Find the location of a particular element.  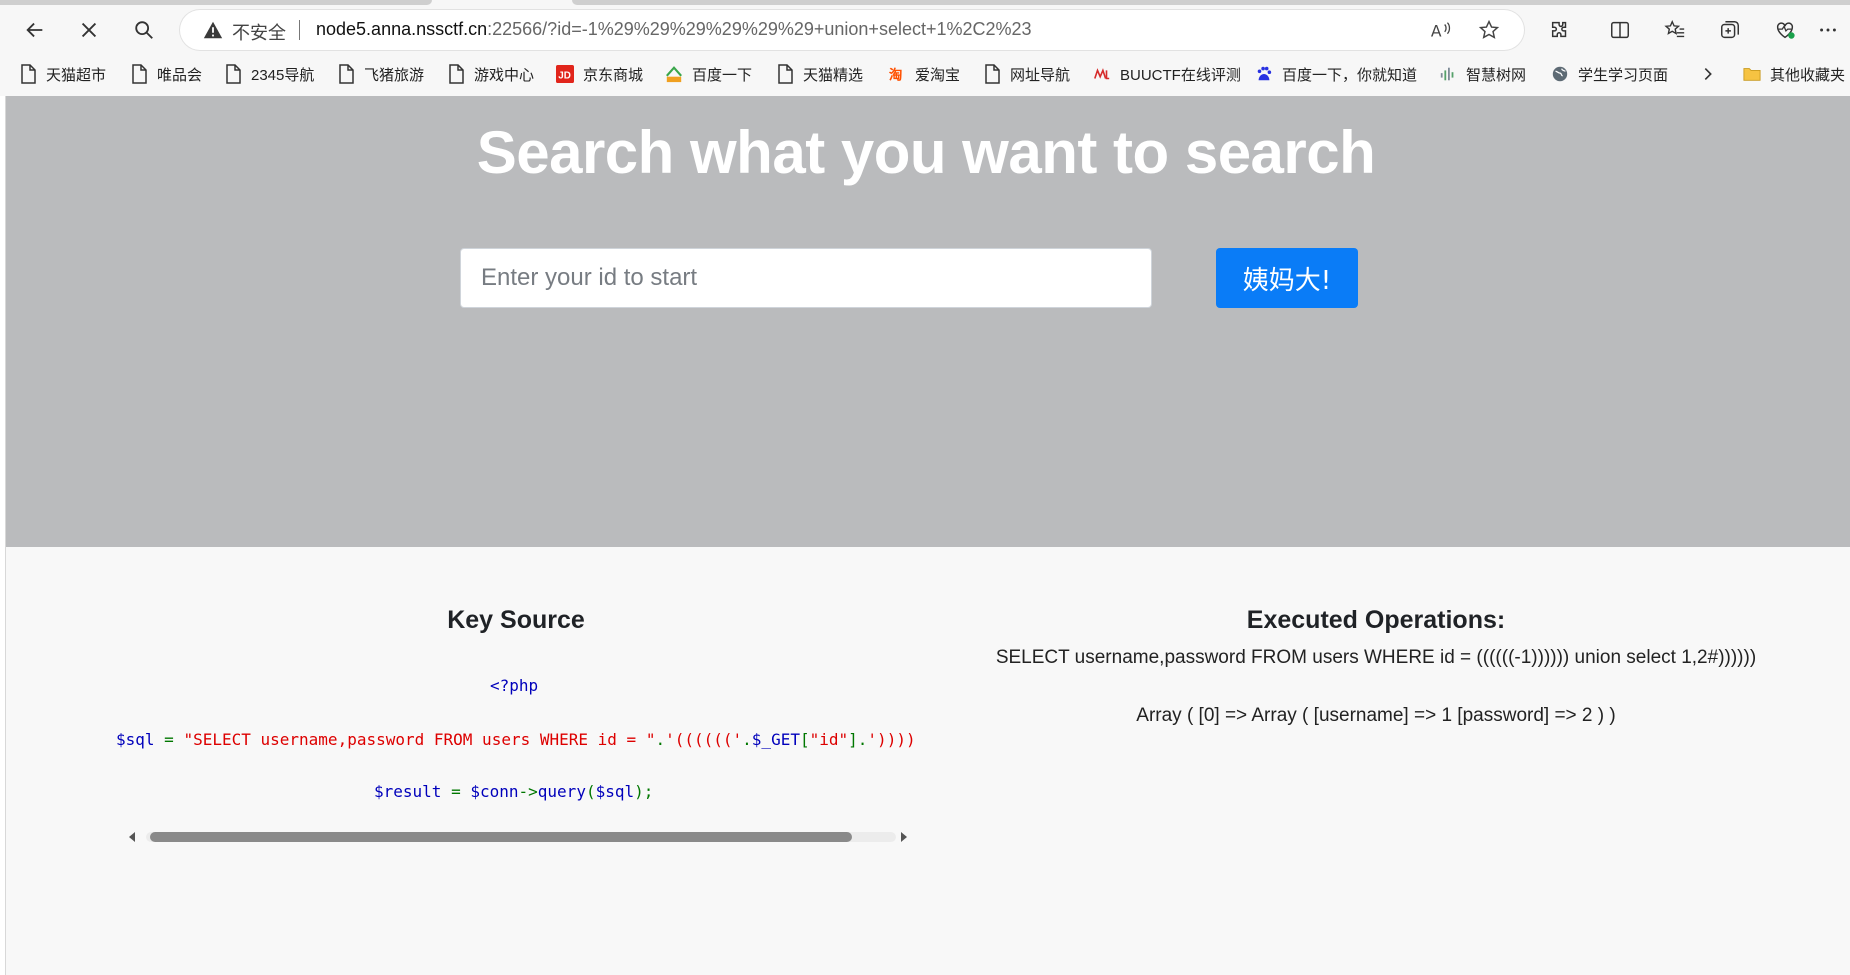

code-token: [ is located at coordinates (804, 739).